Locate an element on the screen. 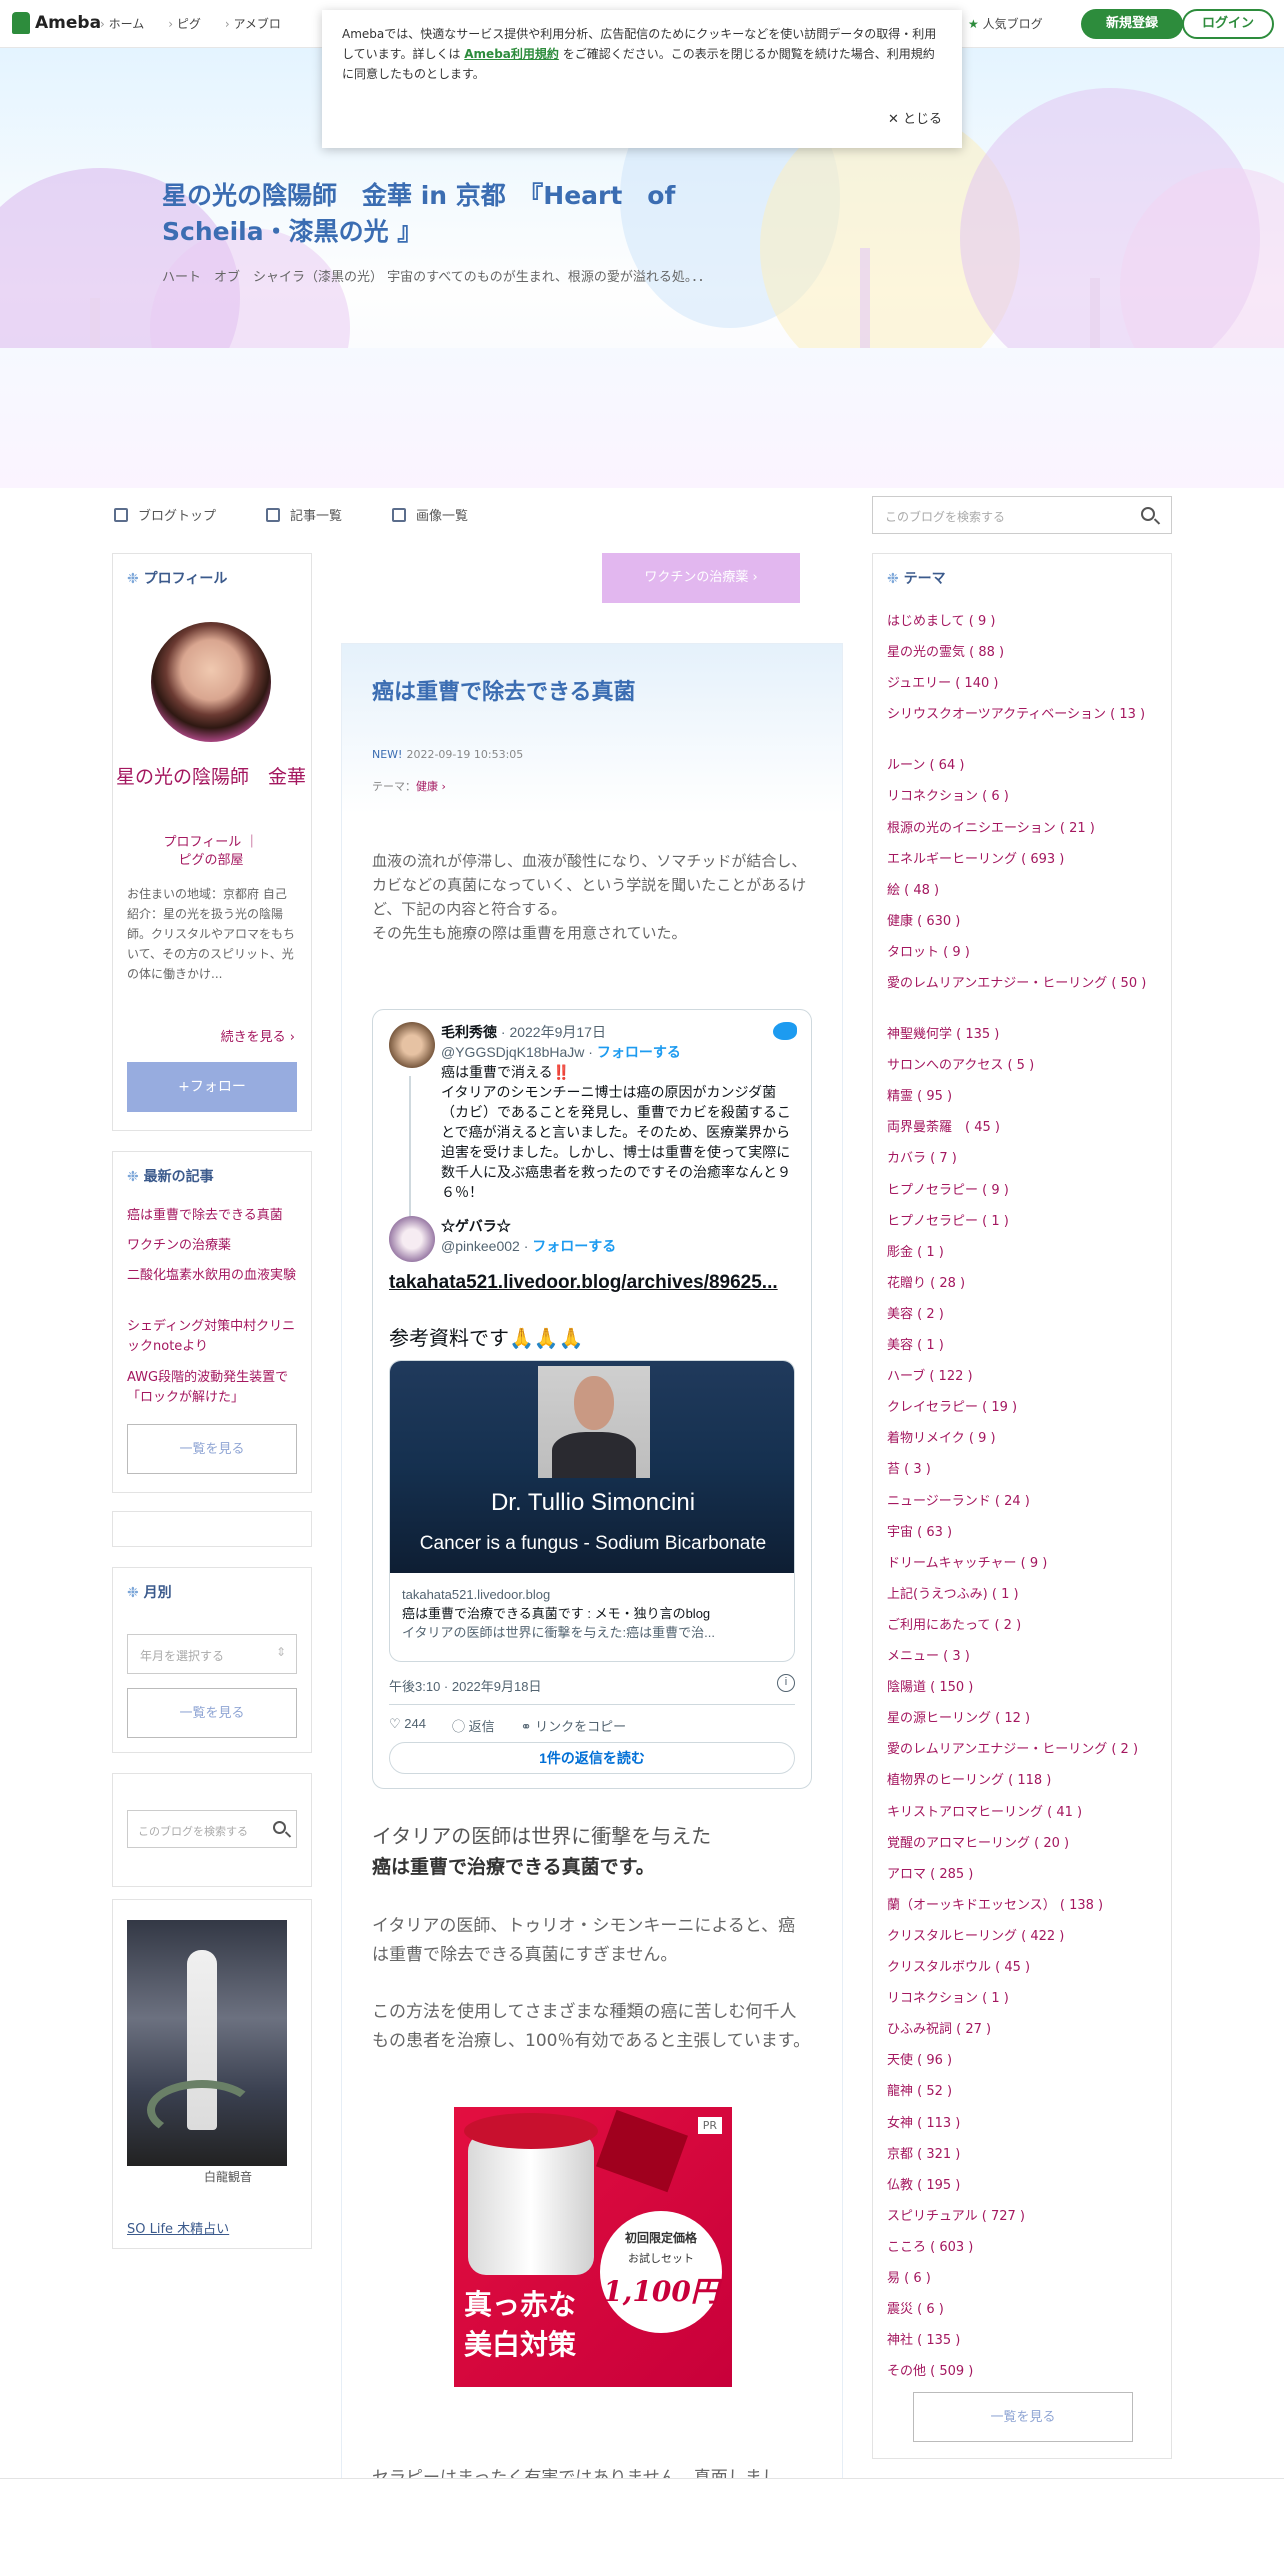 This screenshot has height=2568, width=1284. theme-item: 健康 ( 630 ) is located at coordinates (1028, 922).